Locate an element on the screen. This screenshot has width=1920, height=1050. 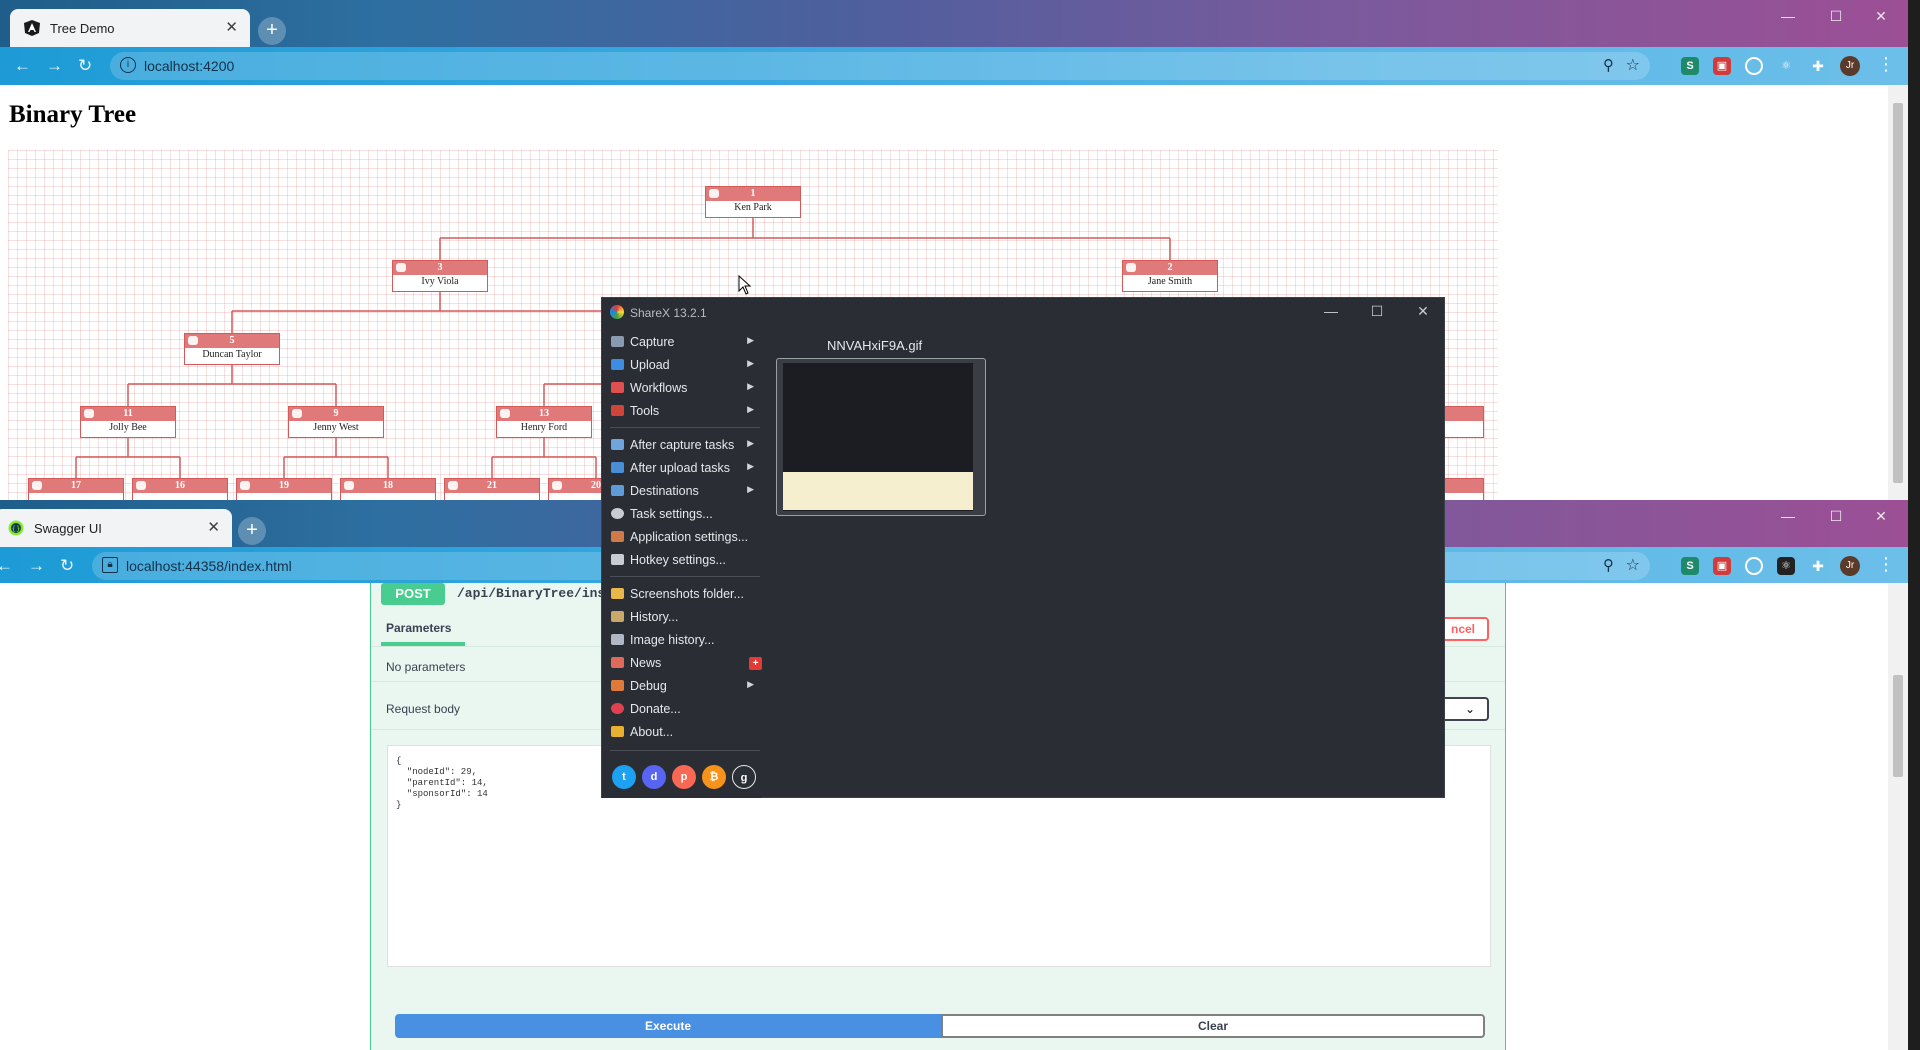
menu-item-destinations: Destinations ▶ is located at coordinates (685, 491).